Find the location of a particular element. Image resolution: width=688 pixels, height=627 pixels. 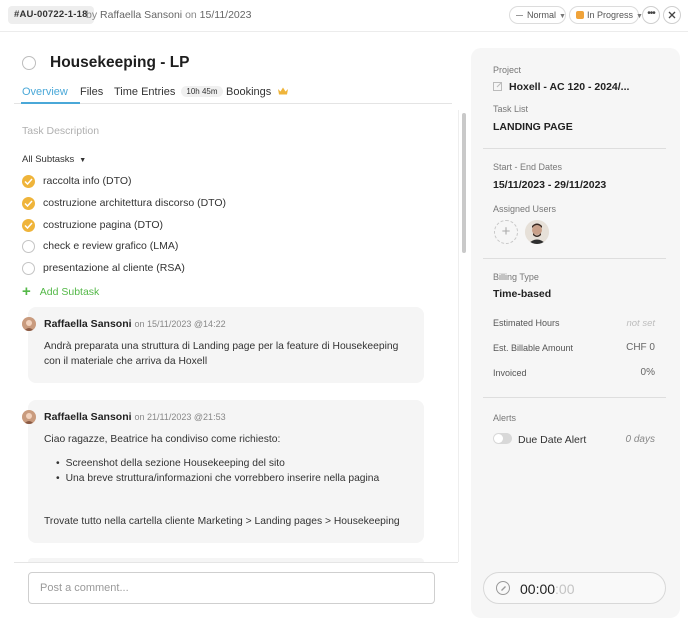

add-user-button: + is located at coordinates (506, 232).